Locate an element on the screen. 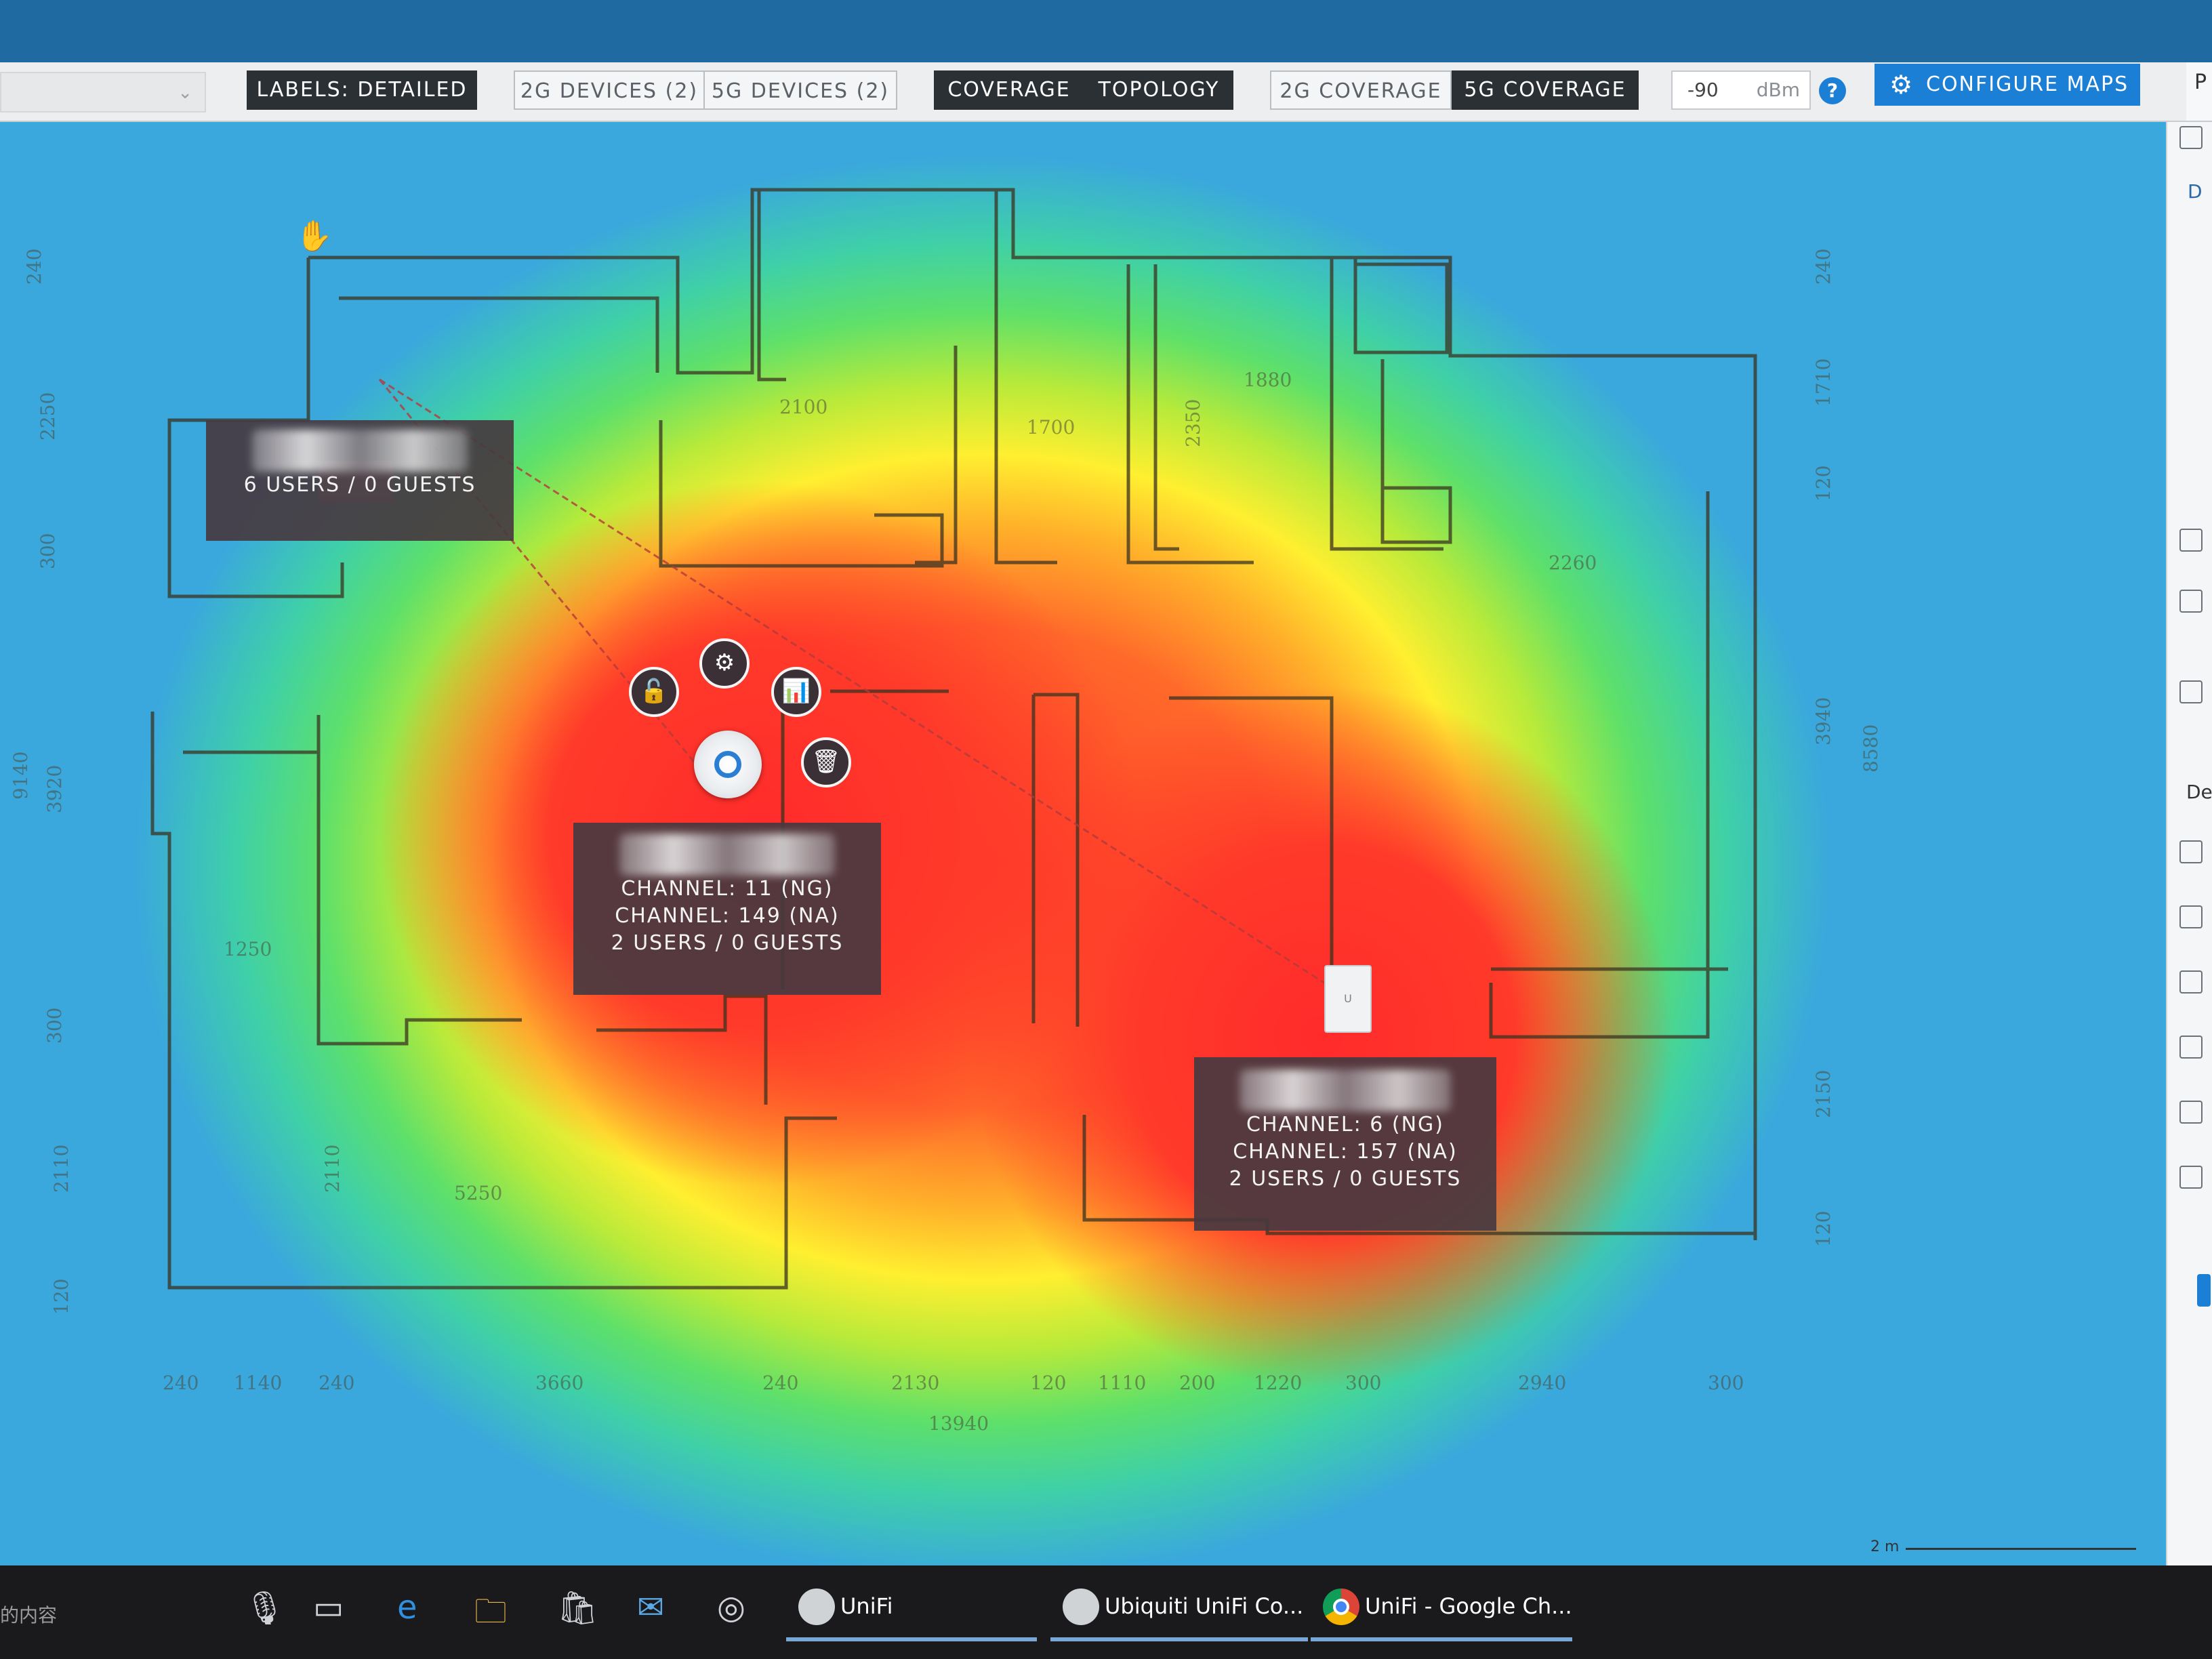 The width and height of the screenshot is (2212, 1659). switch-user-count: 6 USERS / 0 GUESTS is located at coordinates (360, 485).